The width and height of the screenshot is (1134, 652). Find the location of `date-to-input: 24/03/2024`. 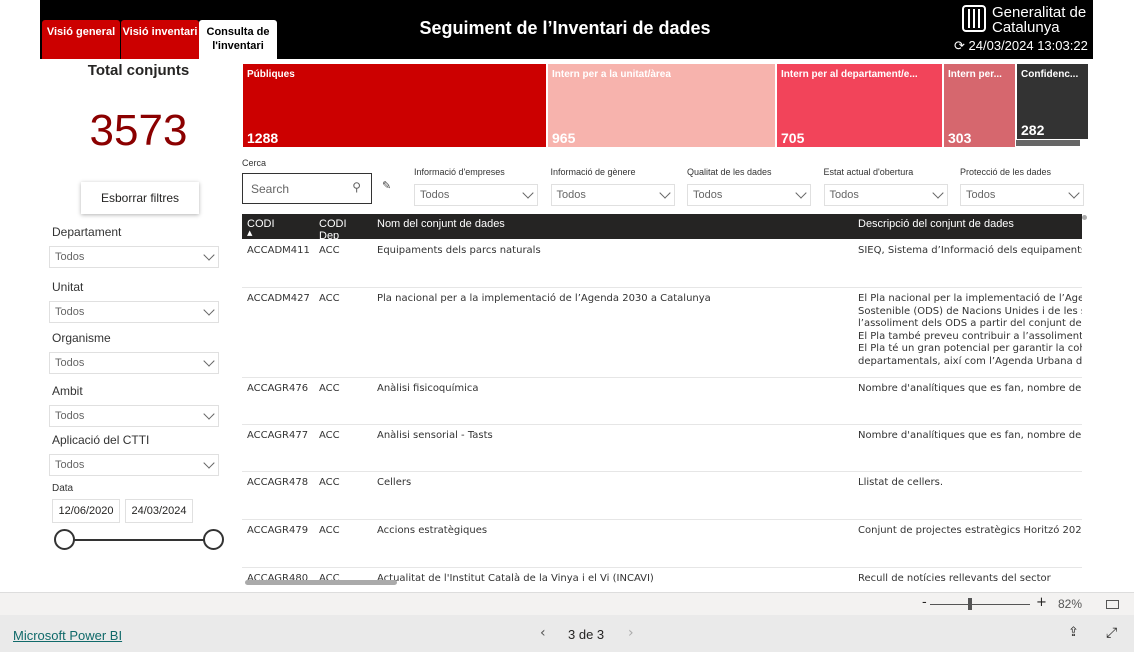

date-to-input: 24/03/2024 is located at coordinates (159, 511).